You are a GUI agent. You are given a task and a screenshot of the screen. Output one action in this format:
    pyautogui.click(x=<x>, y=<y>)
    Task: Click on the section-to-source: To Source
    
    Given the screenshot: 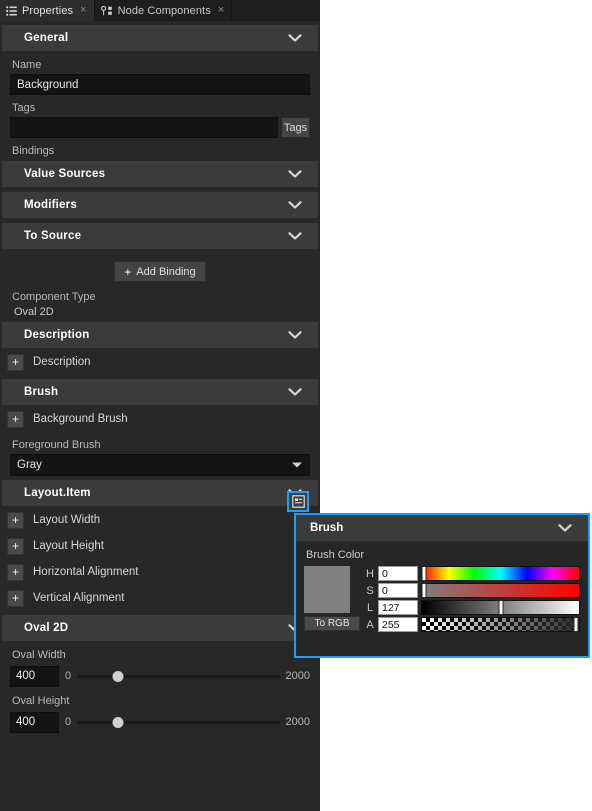 What is the action you would take?
    pyautogui.click(x=160, y=236)
    